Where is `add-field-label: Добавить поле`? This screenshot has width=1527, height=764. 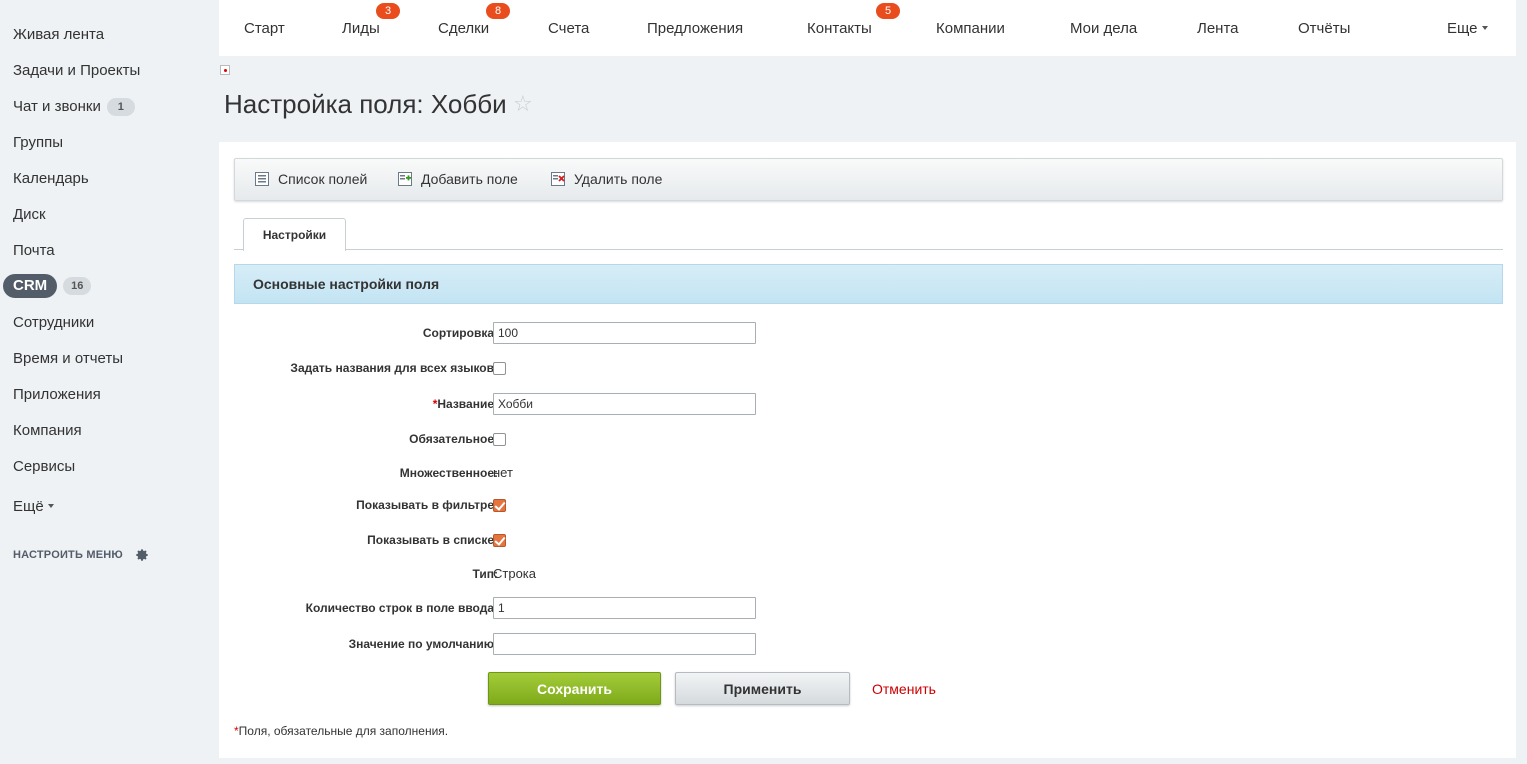
add-field-label: Добавить поле is located at coordinates (469, 179).